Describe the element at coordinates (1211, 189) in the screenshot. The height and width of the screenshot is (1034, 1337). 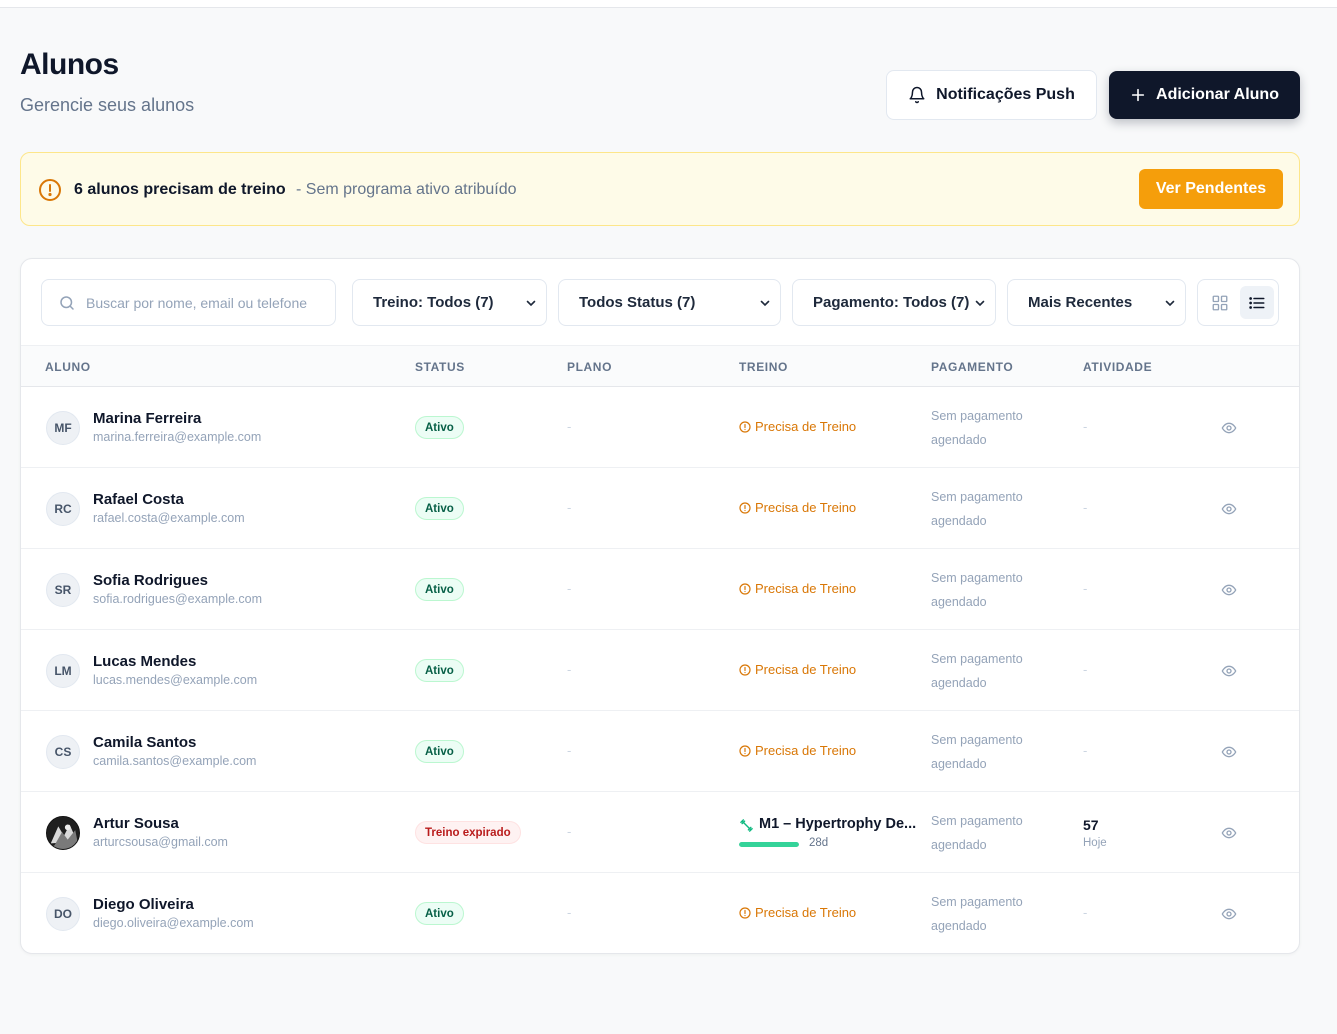
I see `view-pending-button: Ver Pendentes` at that location.